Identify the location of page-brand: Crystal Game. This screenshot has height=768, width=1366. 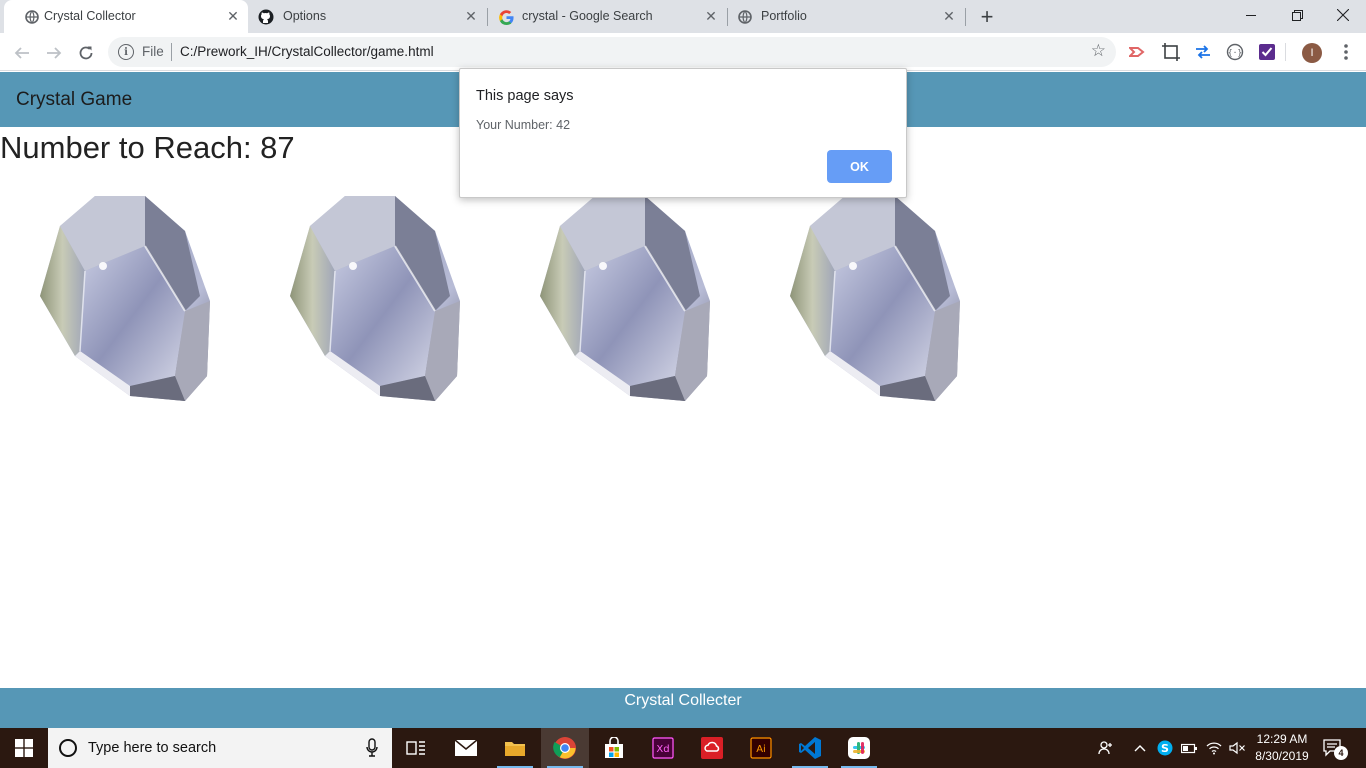
(74, 99).